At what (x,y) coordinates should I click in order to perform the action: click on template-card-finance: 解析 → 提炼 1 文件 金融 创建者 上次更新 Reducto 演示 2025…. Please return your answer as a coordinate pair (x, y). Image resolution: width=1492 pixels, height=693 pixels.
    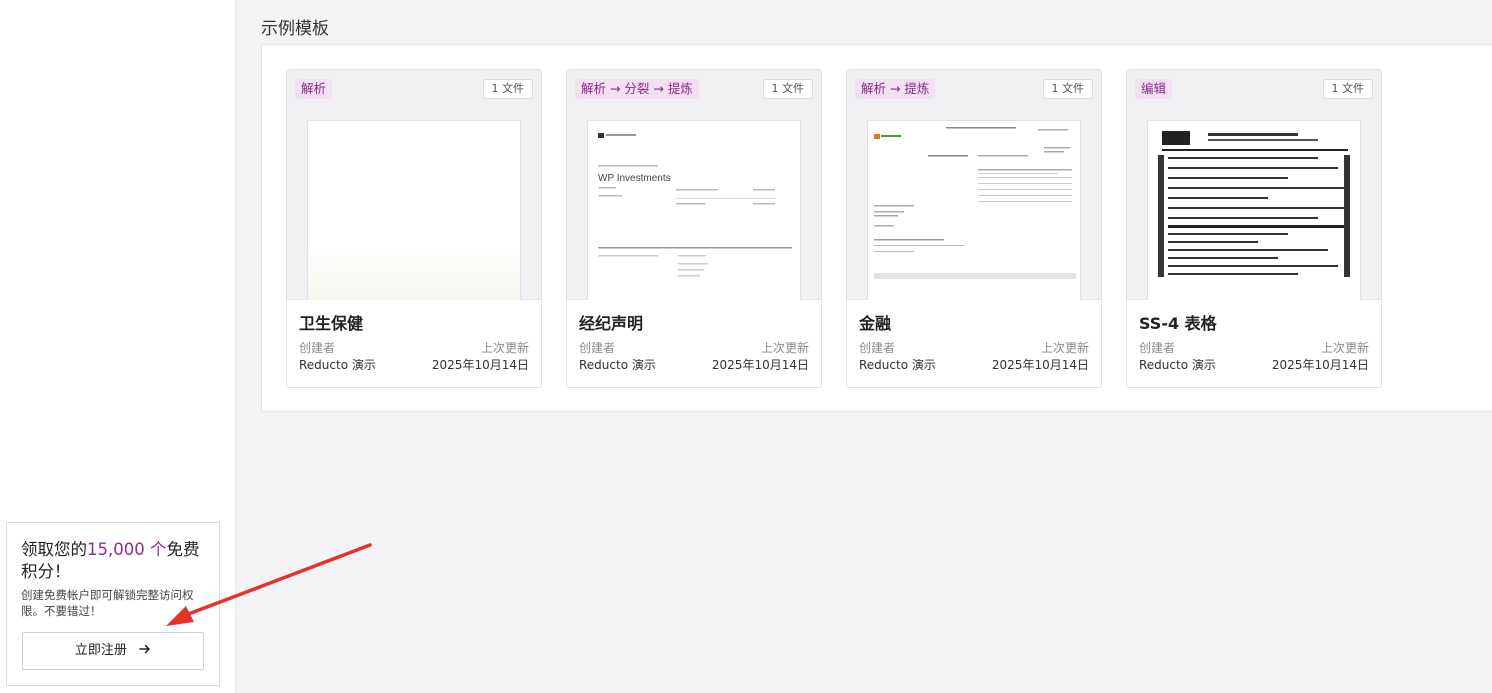
    Looking at the image, I should click on (974, 228).